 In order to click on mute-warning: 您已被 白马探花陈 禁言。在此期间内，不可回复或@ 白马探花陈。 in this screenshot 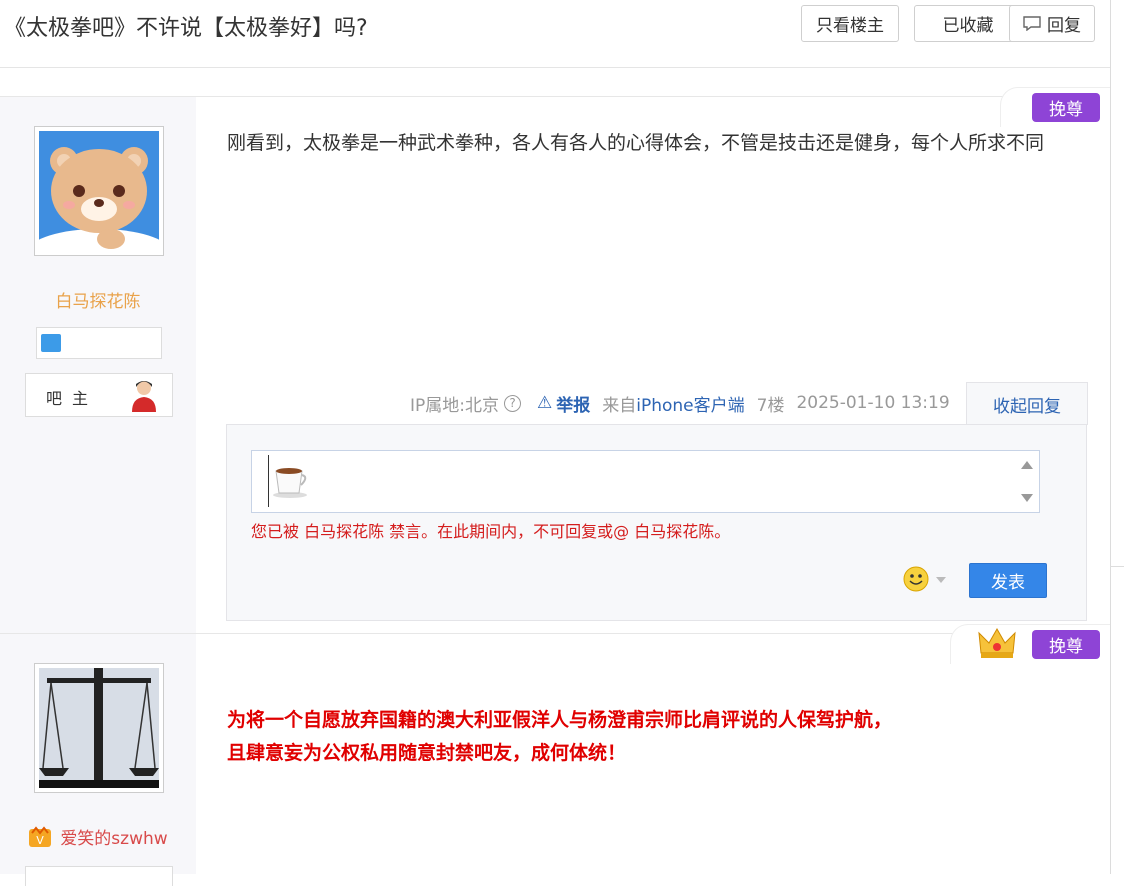, I will do `click(491, 531)`.